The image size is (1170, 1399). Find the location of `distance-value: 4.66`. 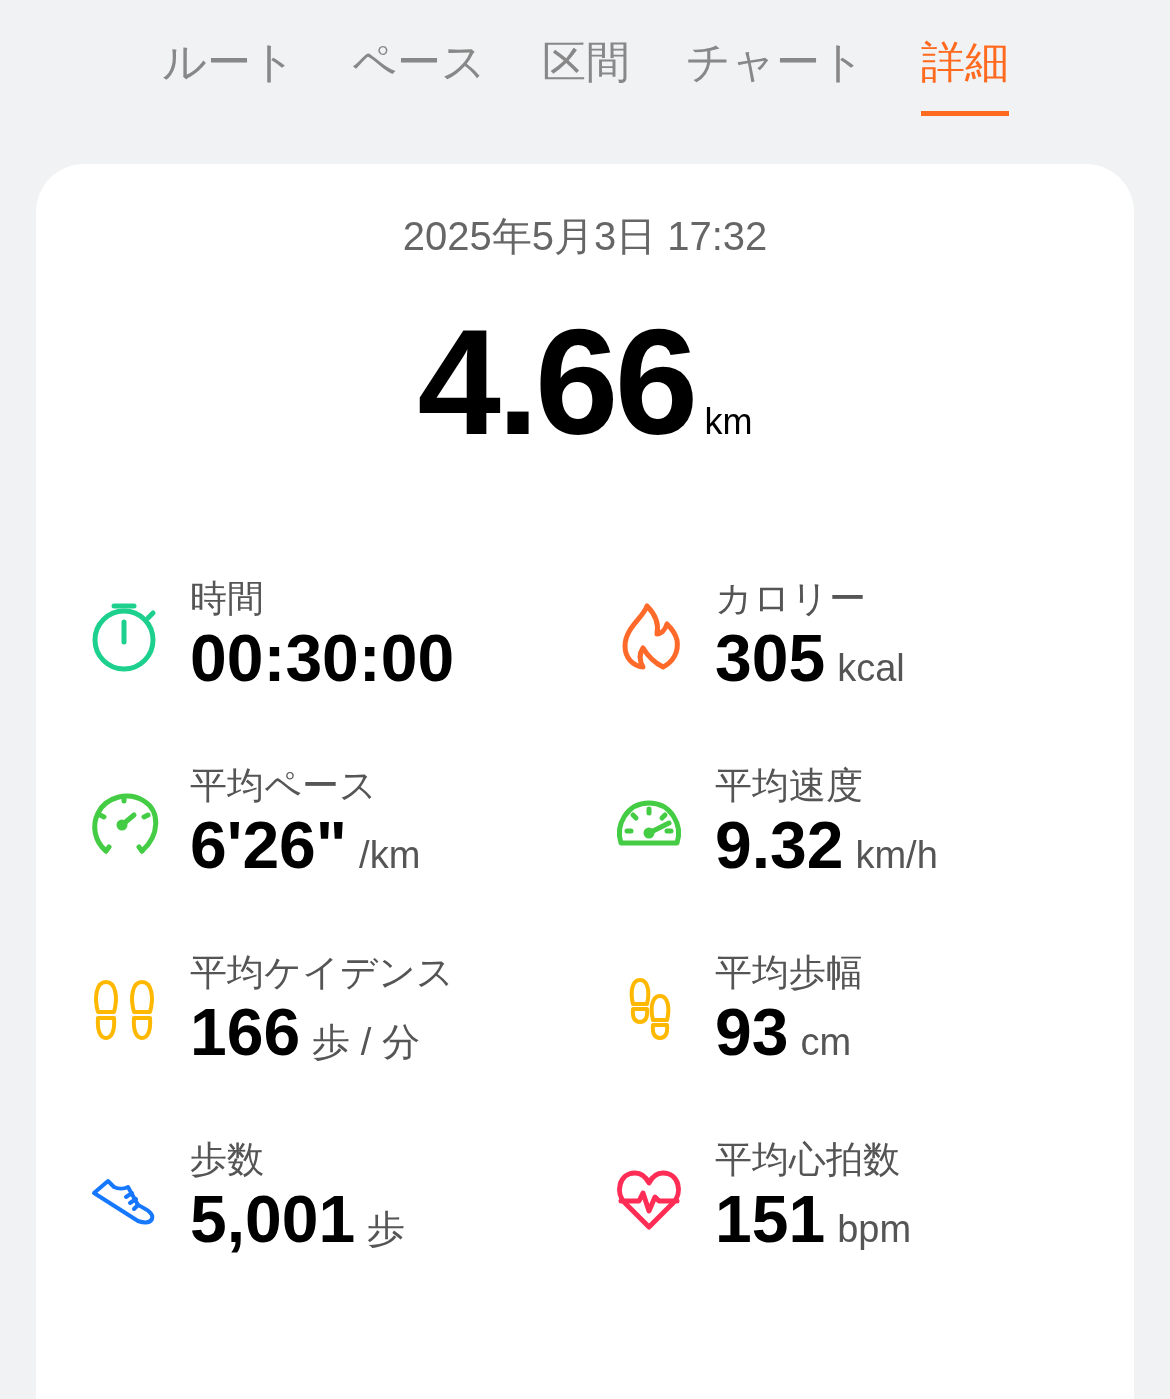

distance-value: 4.66 is located at coordinates (556, 382).